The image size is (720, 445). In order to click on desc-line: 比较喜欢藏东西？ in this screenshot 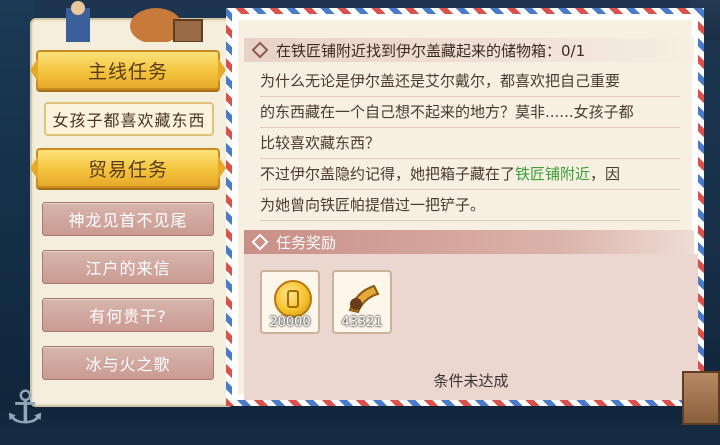, I will do `click(470, 143)`.